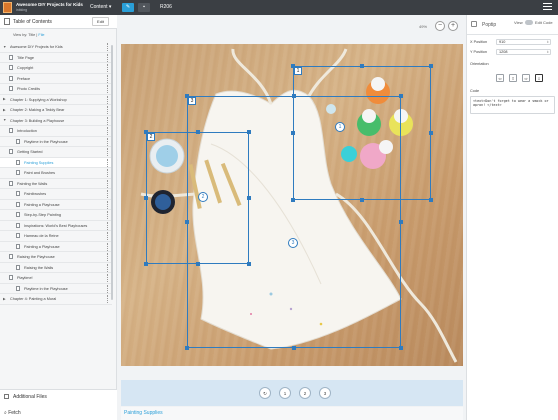 The image size is (558, 420). What do you see at coordinates (523, 52) in the screenshot?
I see `y-position-field: 1208 ⇕` at bounding box center [523, 52].